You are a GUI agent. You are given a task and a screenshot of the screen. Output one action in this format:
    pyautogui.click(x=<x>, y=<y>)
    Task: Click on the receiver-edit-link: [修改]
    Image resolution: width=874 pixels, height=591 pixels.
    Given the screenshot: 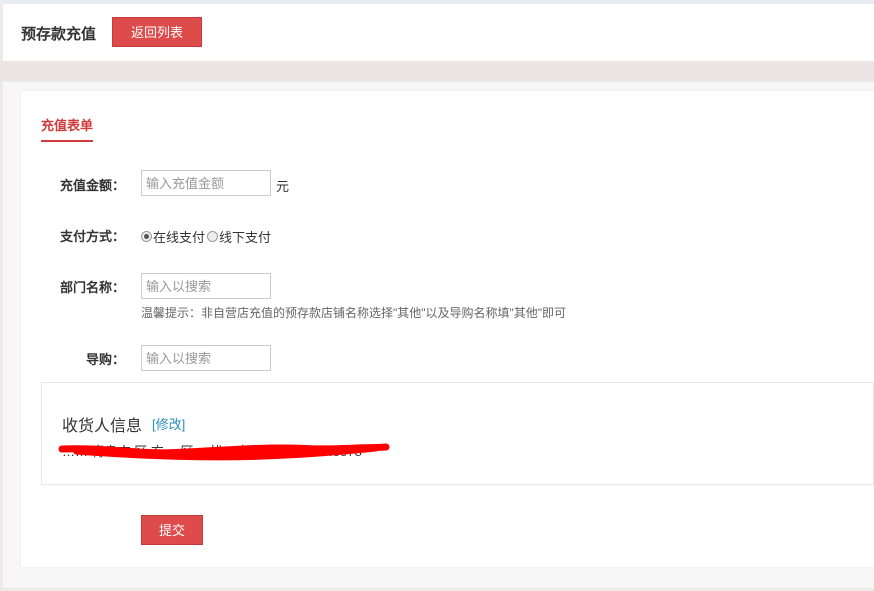 What is the action you would take?
    pyautogui.click(x=168, y=423)
    